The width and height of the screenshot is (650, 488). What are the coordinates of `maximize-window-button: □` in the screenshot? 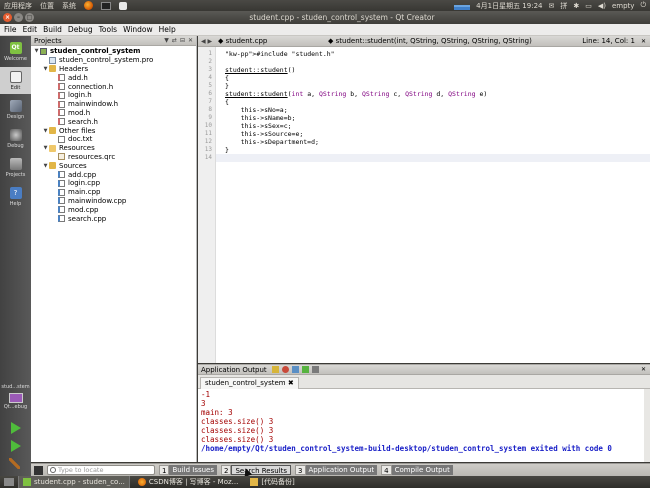 It's located at (29, 17).